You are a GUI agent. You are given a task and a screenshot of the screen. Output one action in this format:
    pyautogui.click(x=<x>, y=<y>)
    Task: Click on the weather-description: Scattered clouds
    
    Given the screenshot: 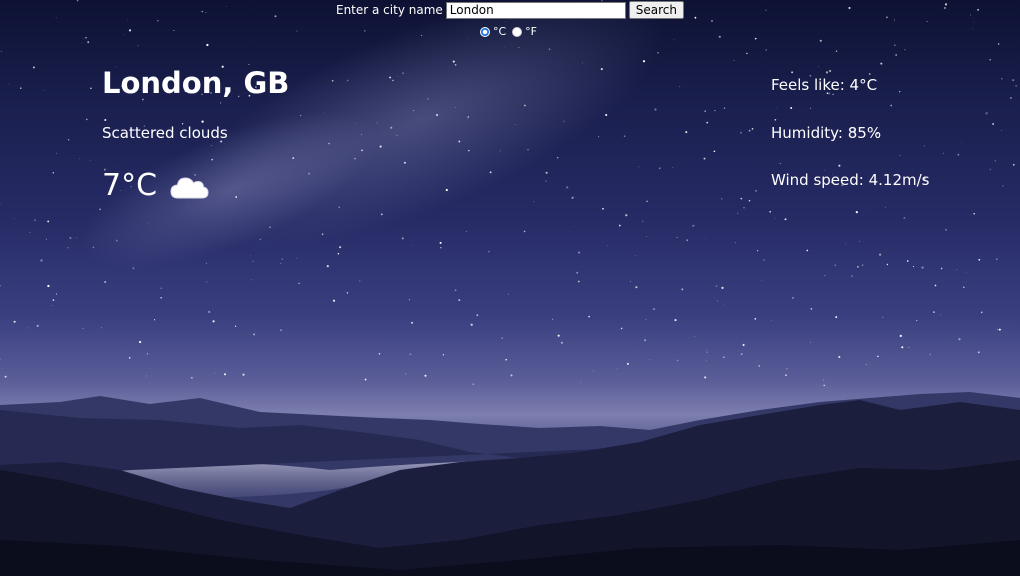 What is the action you would take?
    pyautogui.click(x=165, y=133)
    